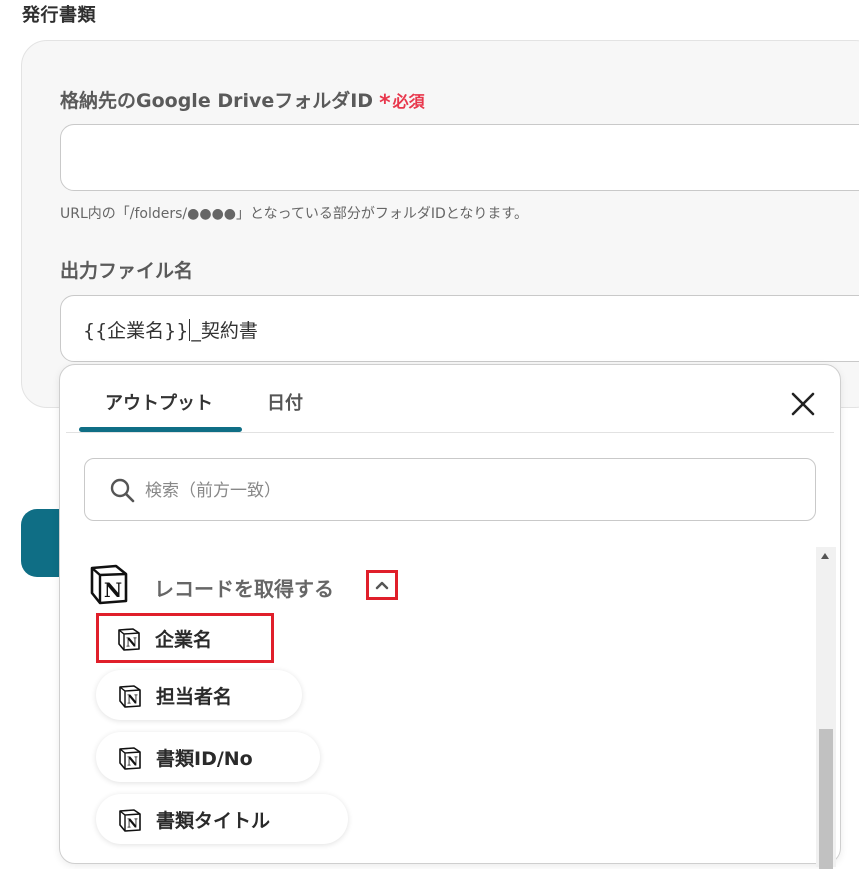  I want to click on group-header-get-record: N レコードを取得する, so click(248, 586).